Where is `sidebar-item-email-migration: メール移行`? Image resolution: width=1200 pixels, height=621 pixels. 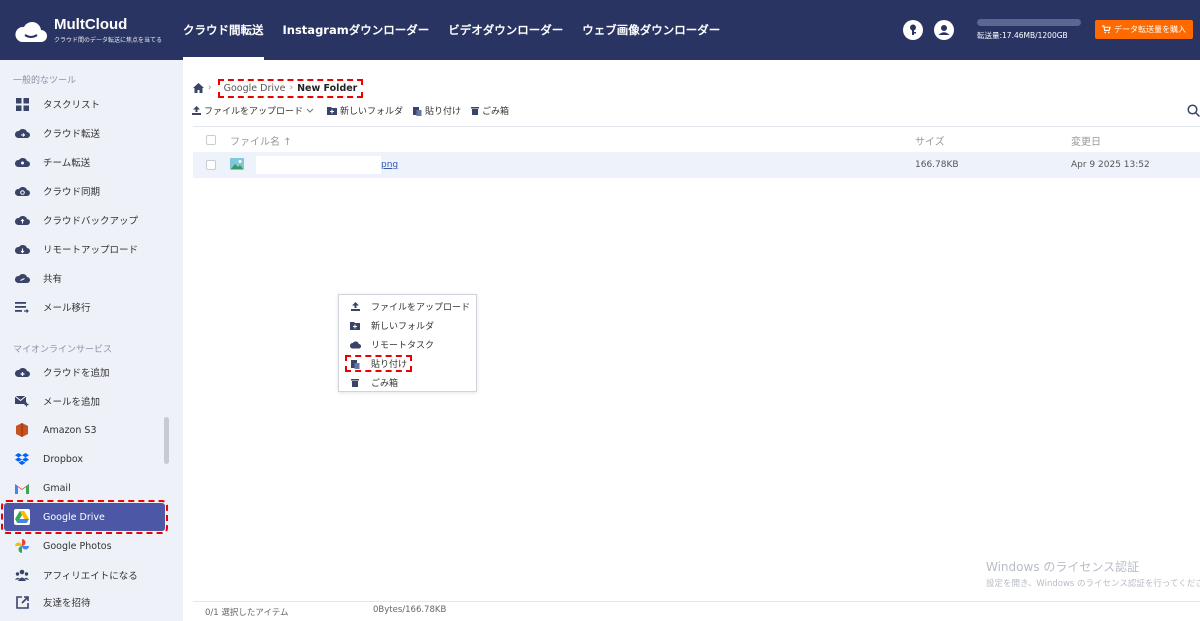 sidebar-item-email-migration: メール移行 is located at coordinates (84, 307).